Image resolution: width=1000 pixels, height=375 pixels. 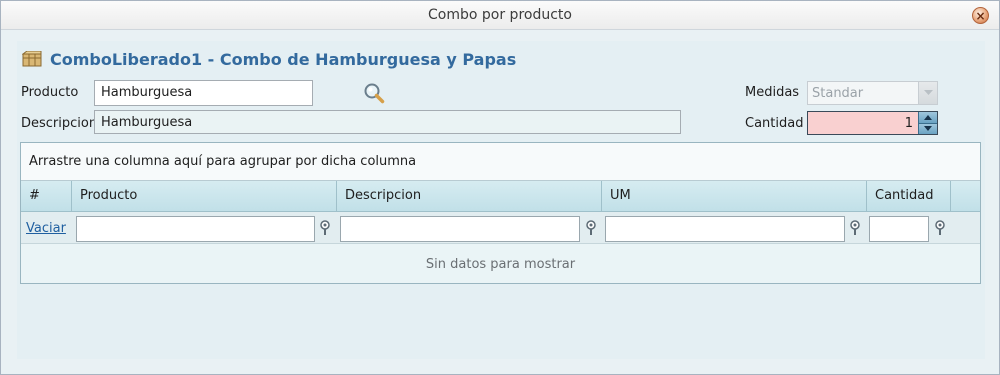 What do you see at coordinates (59, 123) in the screenshot?
I see `descripcion-label: Descripcion` at bounding box center [59, 123].